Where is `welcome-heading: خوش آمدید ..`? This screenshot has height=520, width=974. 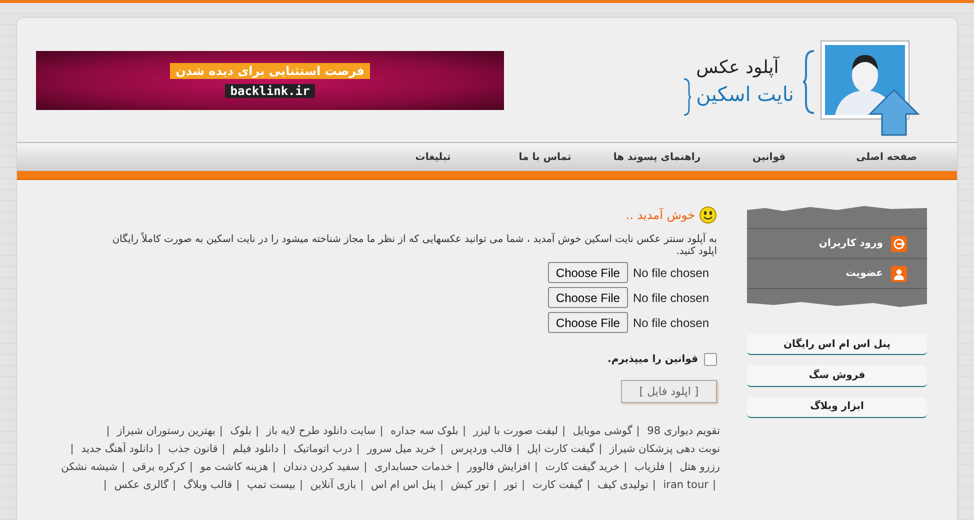
welcome-heading: خوش آمدید .. is located at coordinates (660, 215).